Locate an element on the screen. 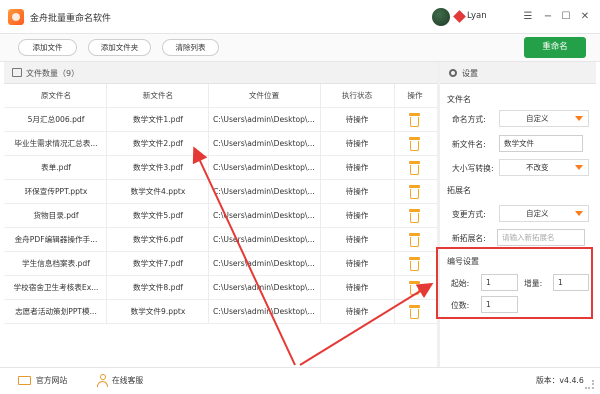 This screenshot has width=600, height=394. ext-method-select: 自定义 is located at coordinates (544, 213).